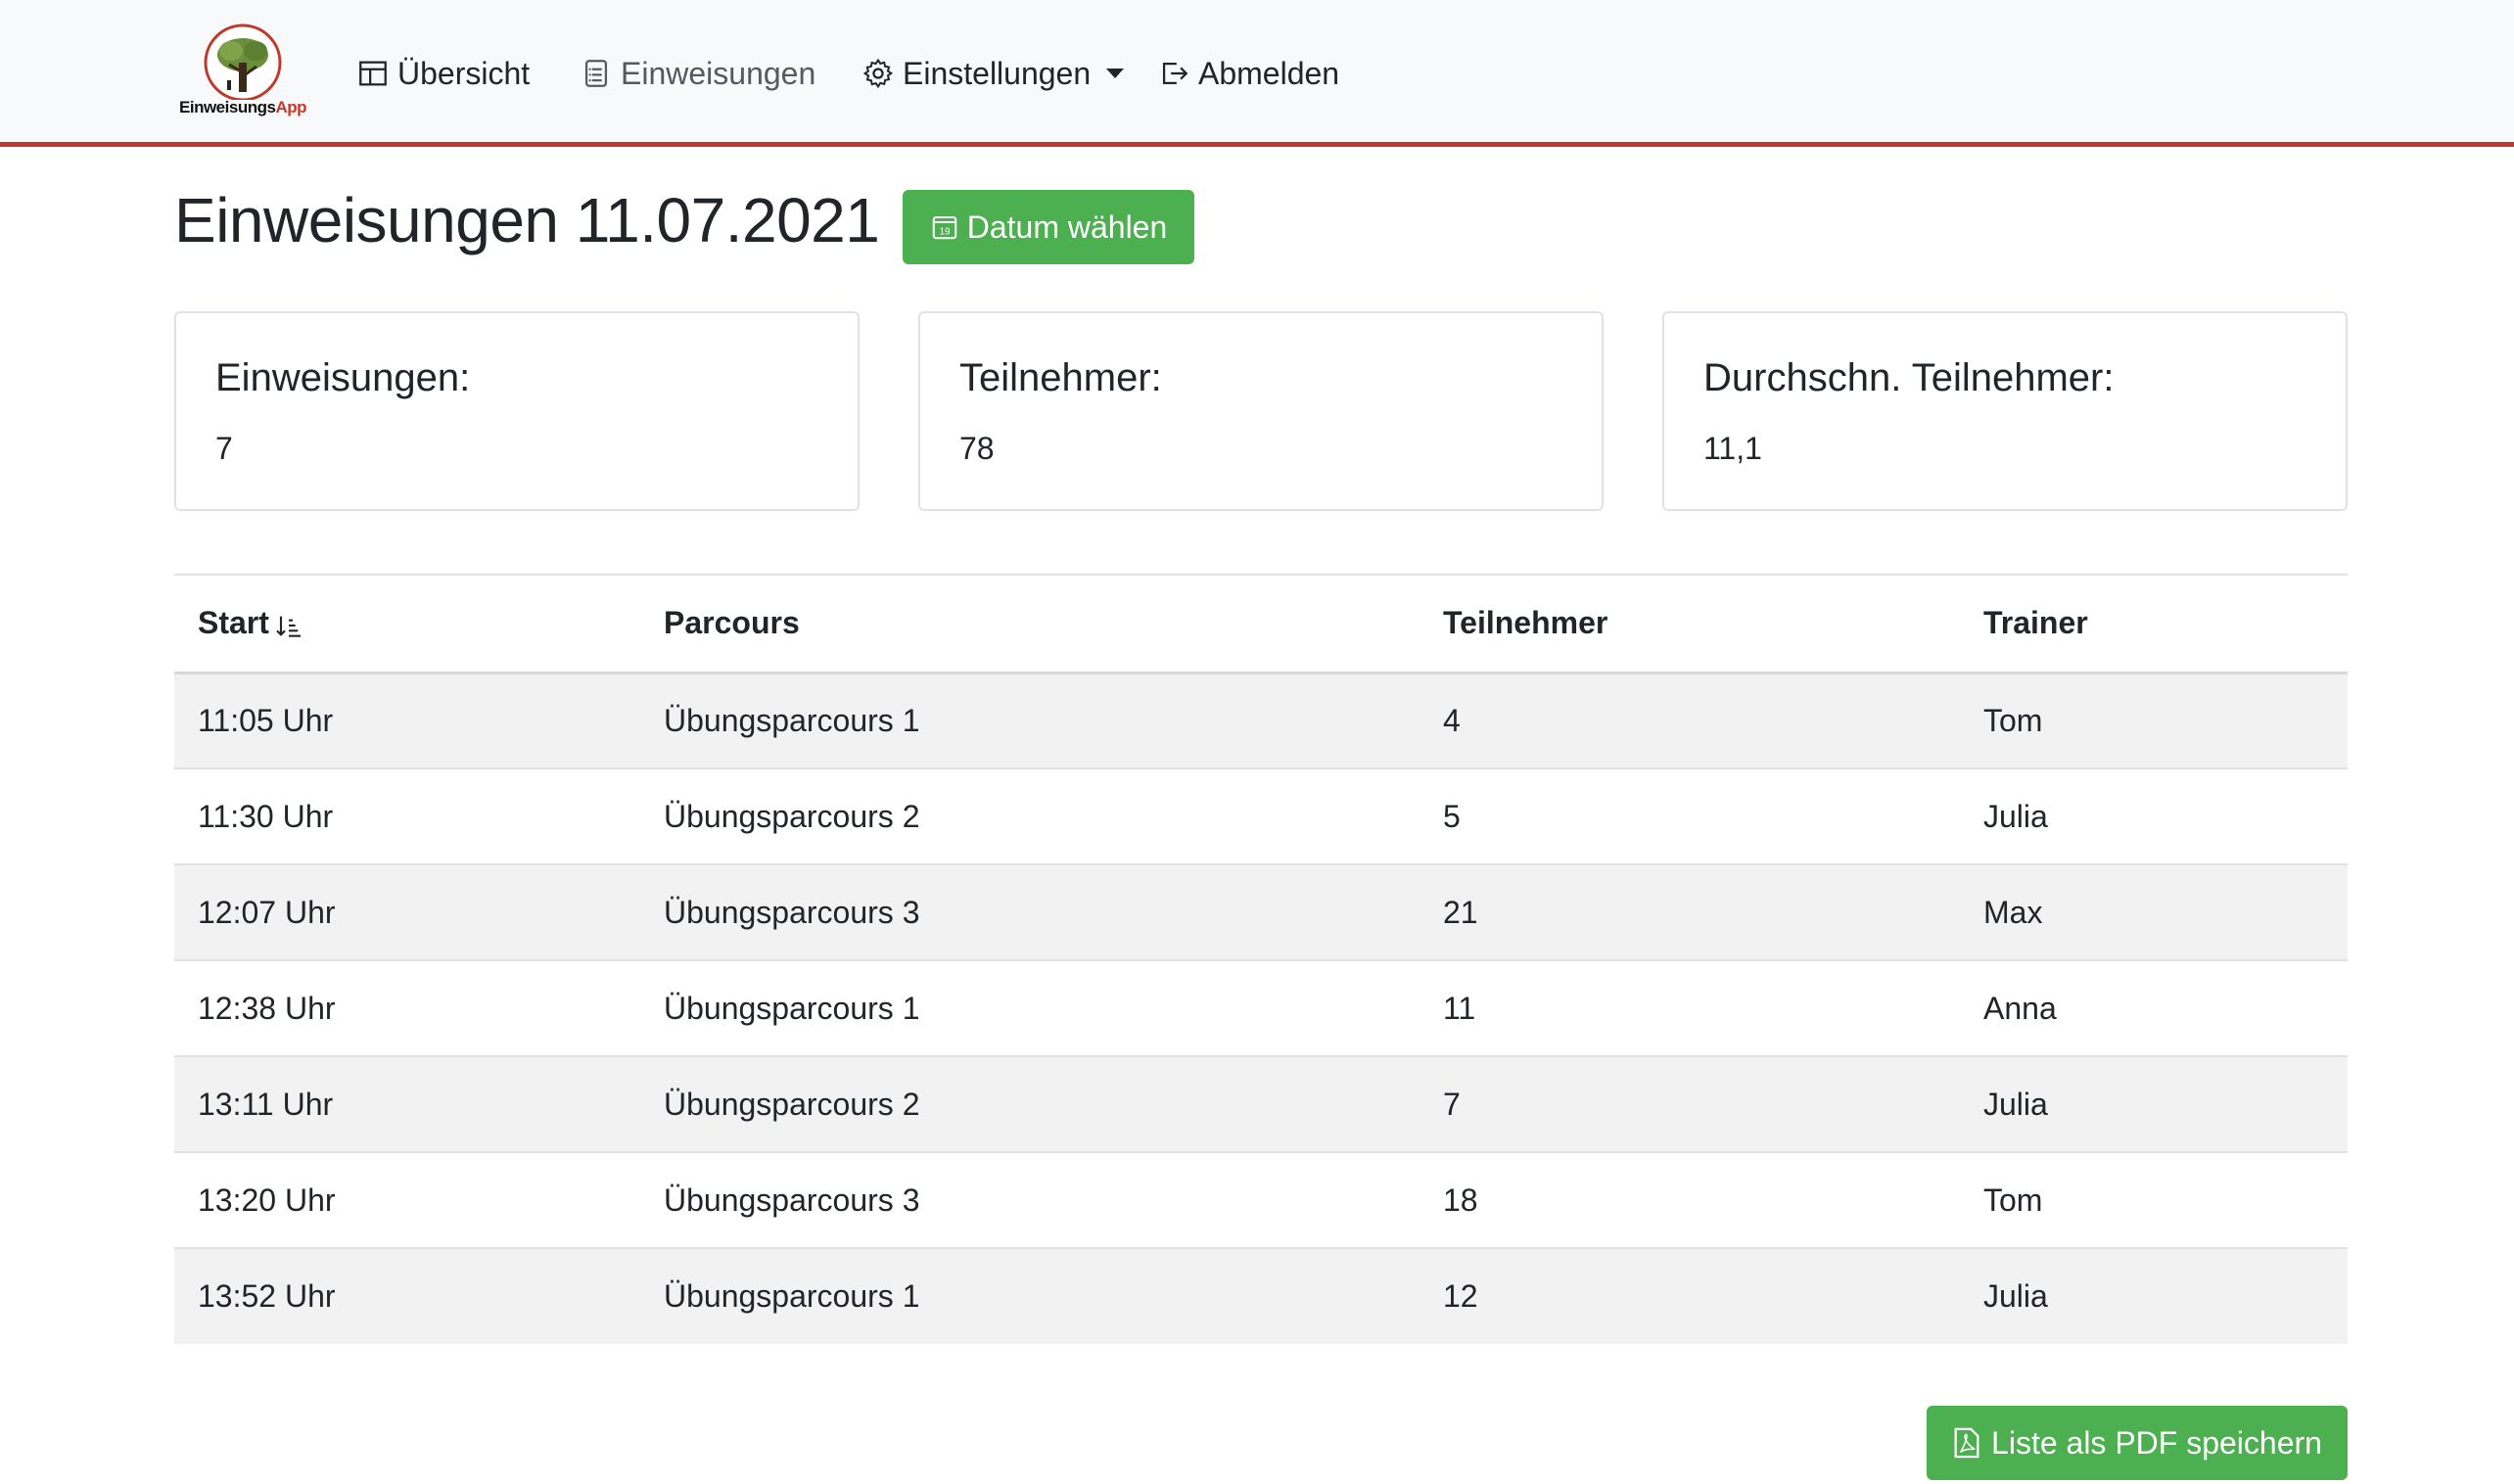  Describe the element at coordinates (1909, 377) in the screenshot. I see `stat-title: Durchschn. Teilnehmer:` at that location.